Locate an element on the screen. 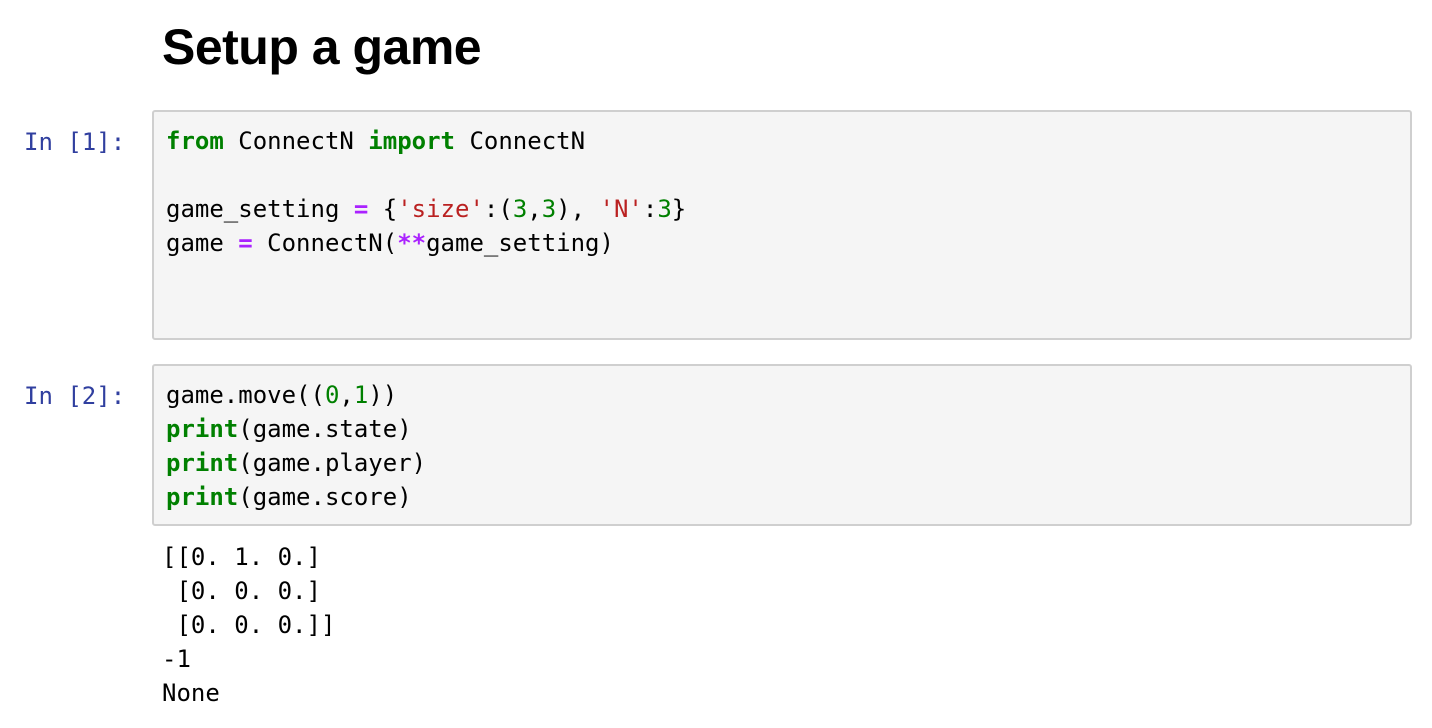 Image resolution: width=1432 pixels, height=728 pixels. code-line-4: print(game.score) is located at coordinates (296, 497).